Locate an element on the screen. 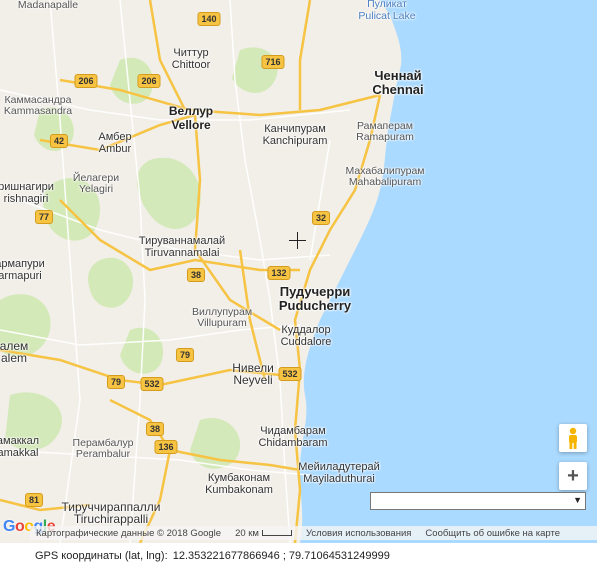 The height and width of the screenshot is (580, 600). city-yelagiri: Йелагери Yelagiri is located at coordinates (96, 184).